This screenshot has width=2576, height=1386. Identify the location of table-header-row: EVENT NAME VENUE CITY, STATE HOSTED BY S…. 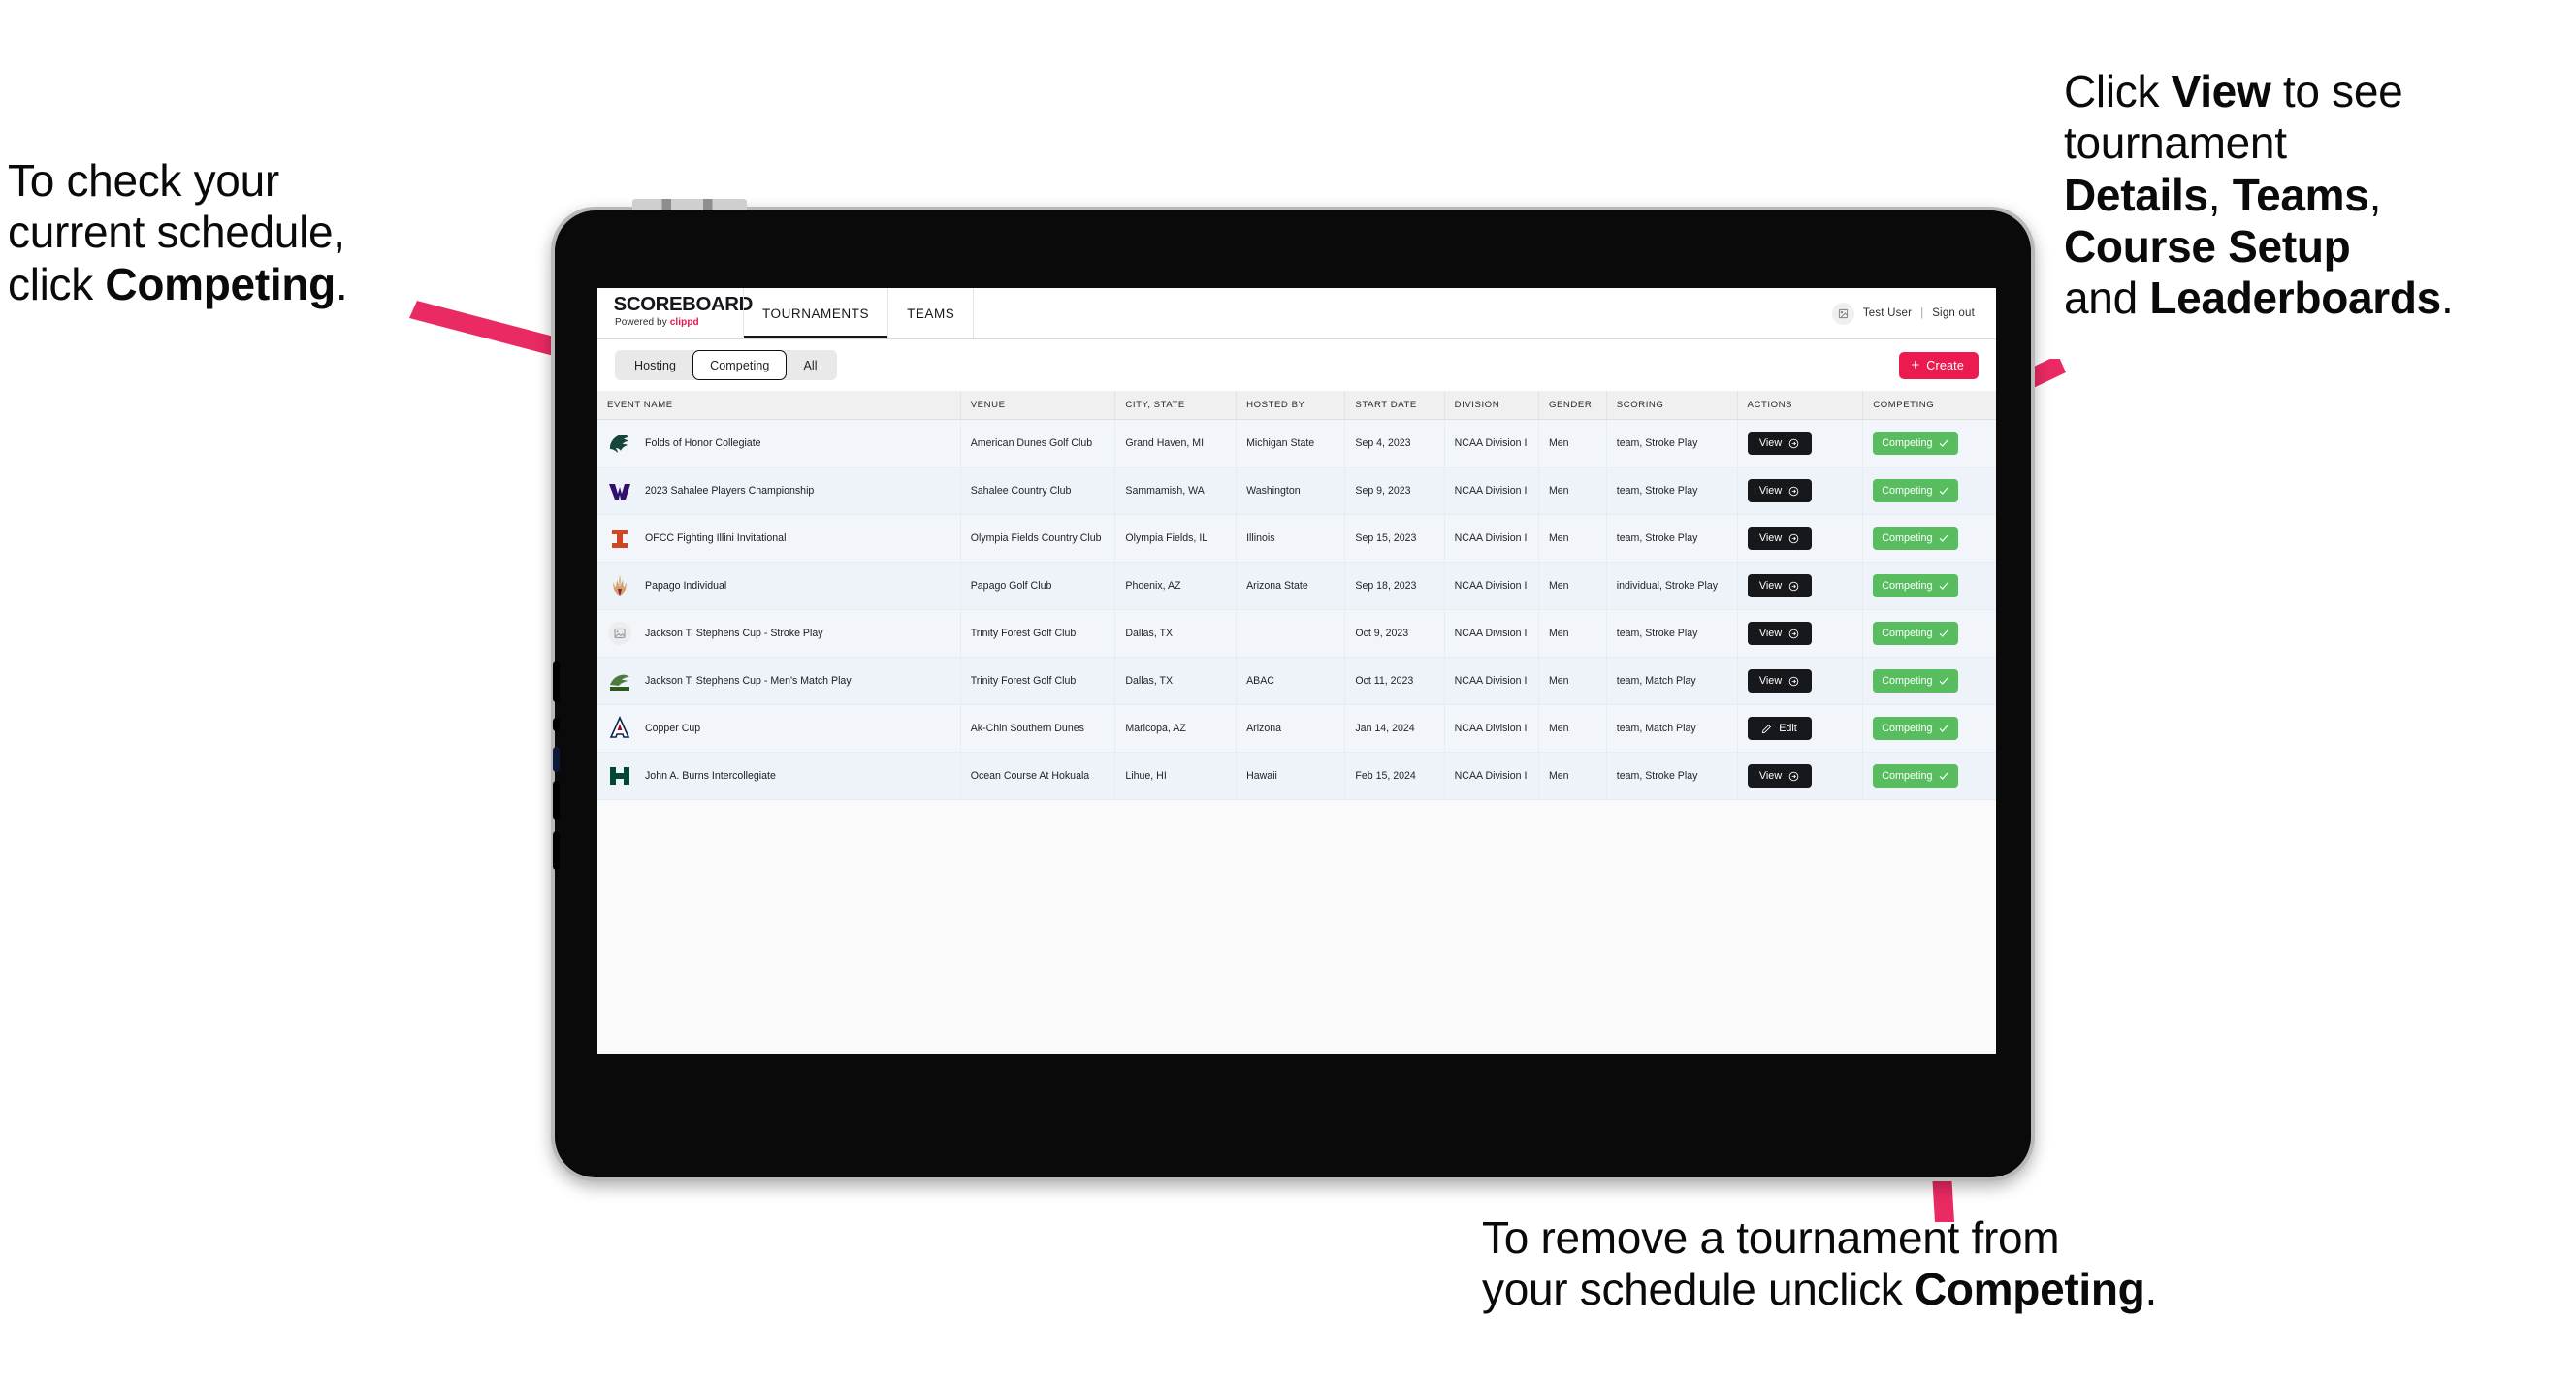
(1296, 405).